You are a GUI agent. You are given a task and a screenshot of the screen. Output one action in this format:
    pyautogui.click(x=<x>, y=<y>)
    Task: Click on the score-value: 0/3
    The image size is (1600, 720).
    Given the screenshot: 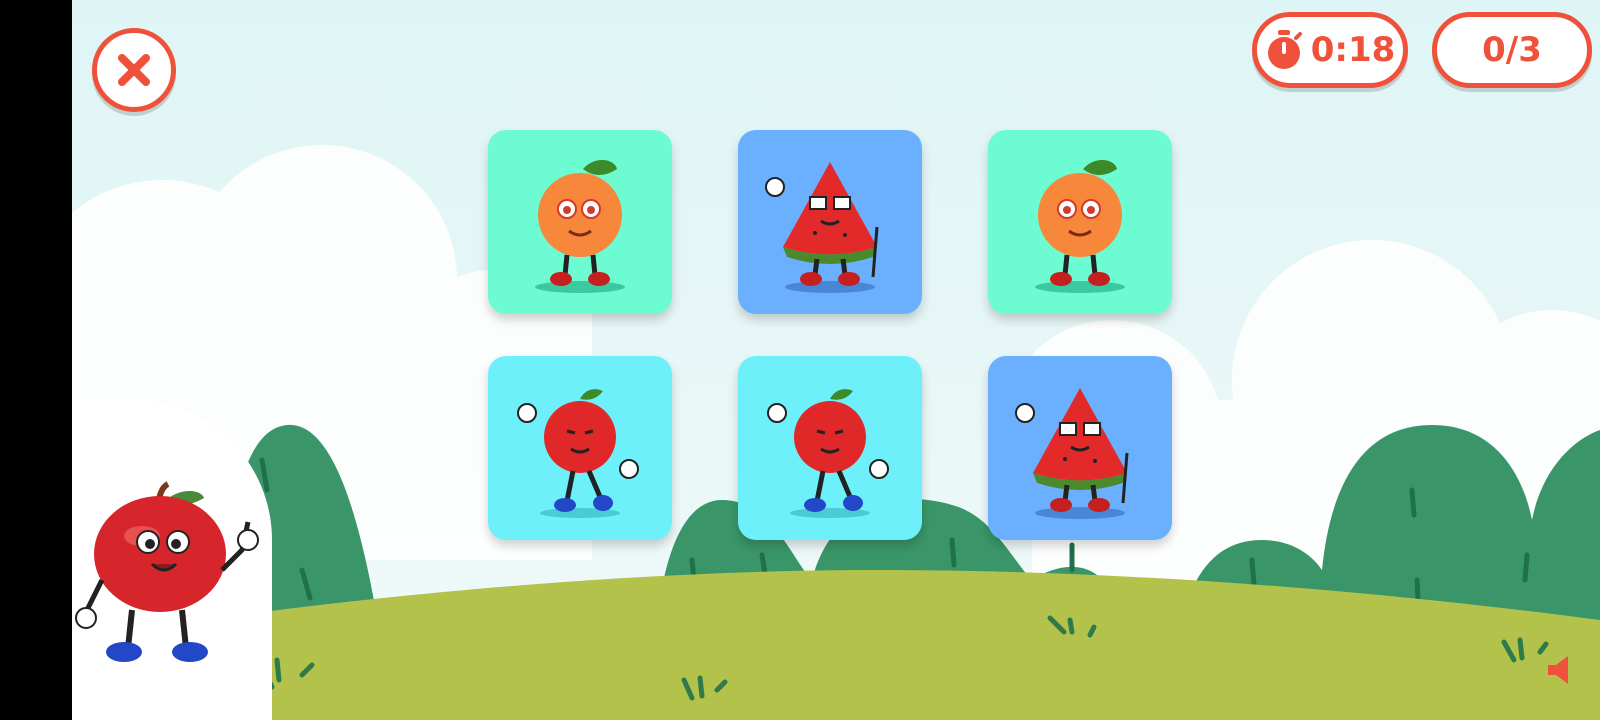 What is the action you would take?
    pyautogui.click(x=1512, y=50)
    